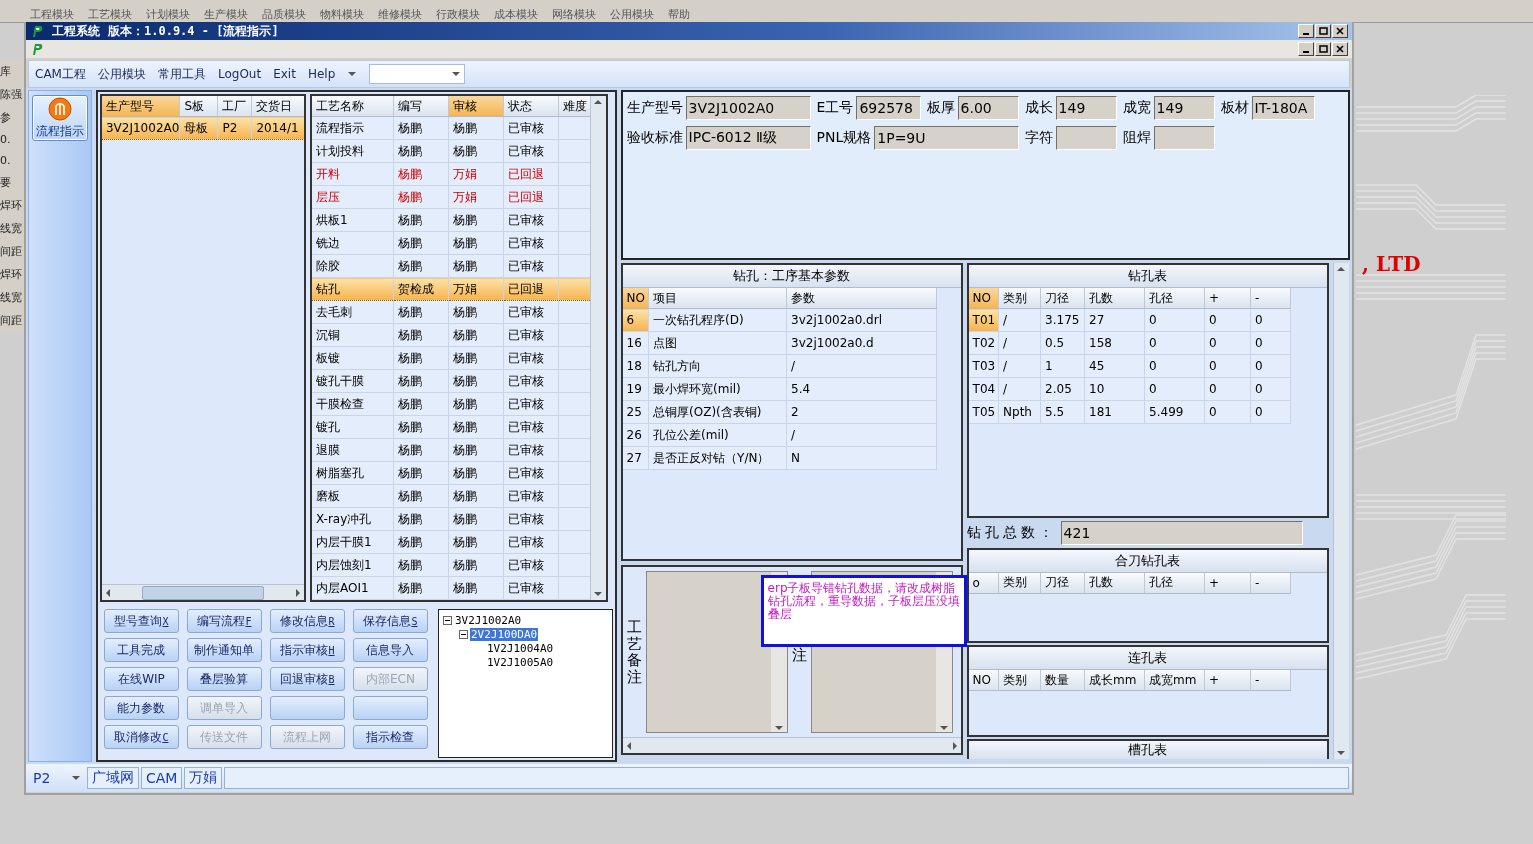  What do you see at coordinates (654, 108) in the screenshot?
I see `field-label: 生产型号` at bounding box center [654, 108].